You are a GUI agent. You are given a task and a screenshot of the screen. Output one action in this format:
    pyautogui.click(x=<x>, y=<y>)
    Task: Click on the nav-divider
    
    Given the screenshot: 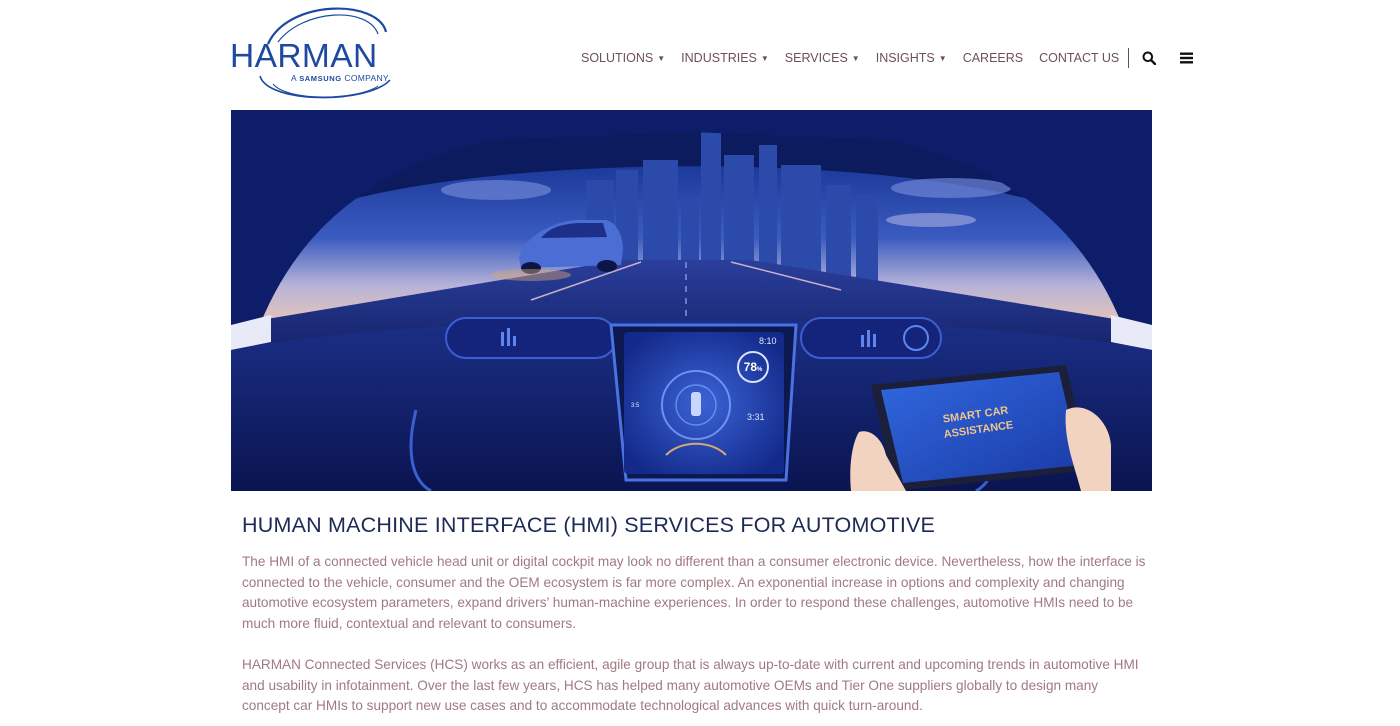 What is the action you would take?
    pyautogui.click(x=1129, y=58)
    